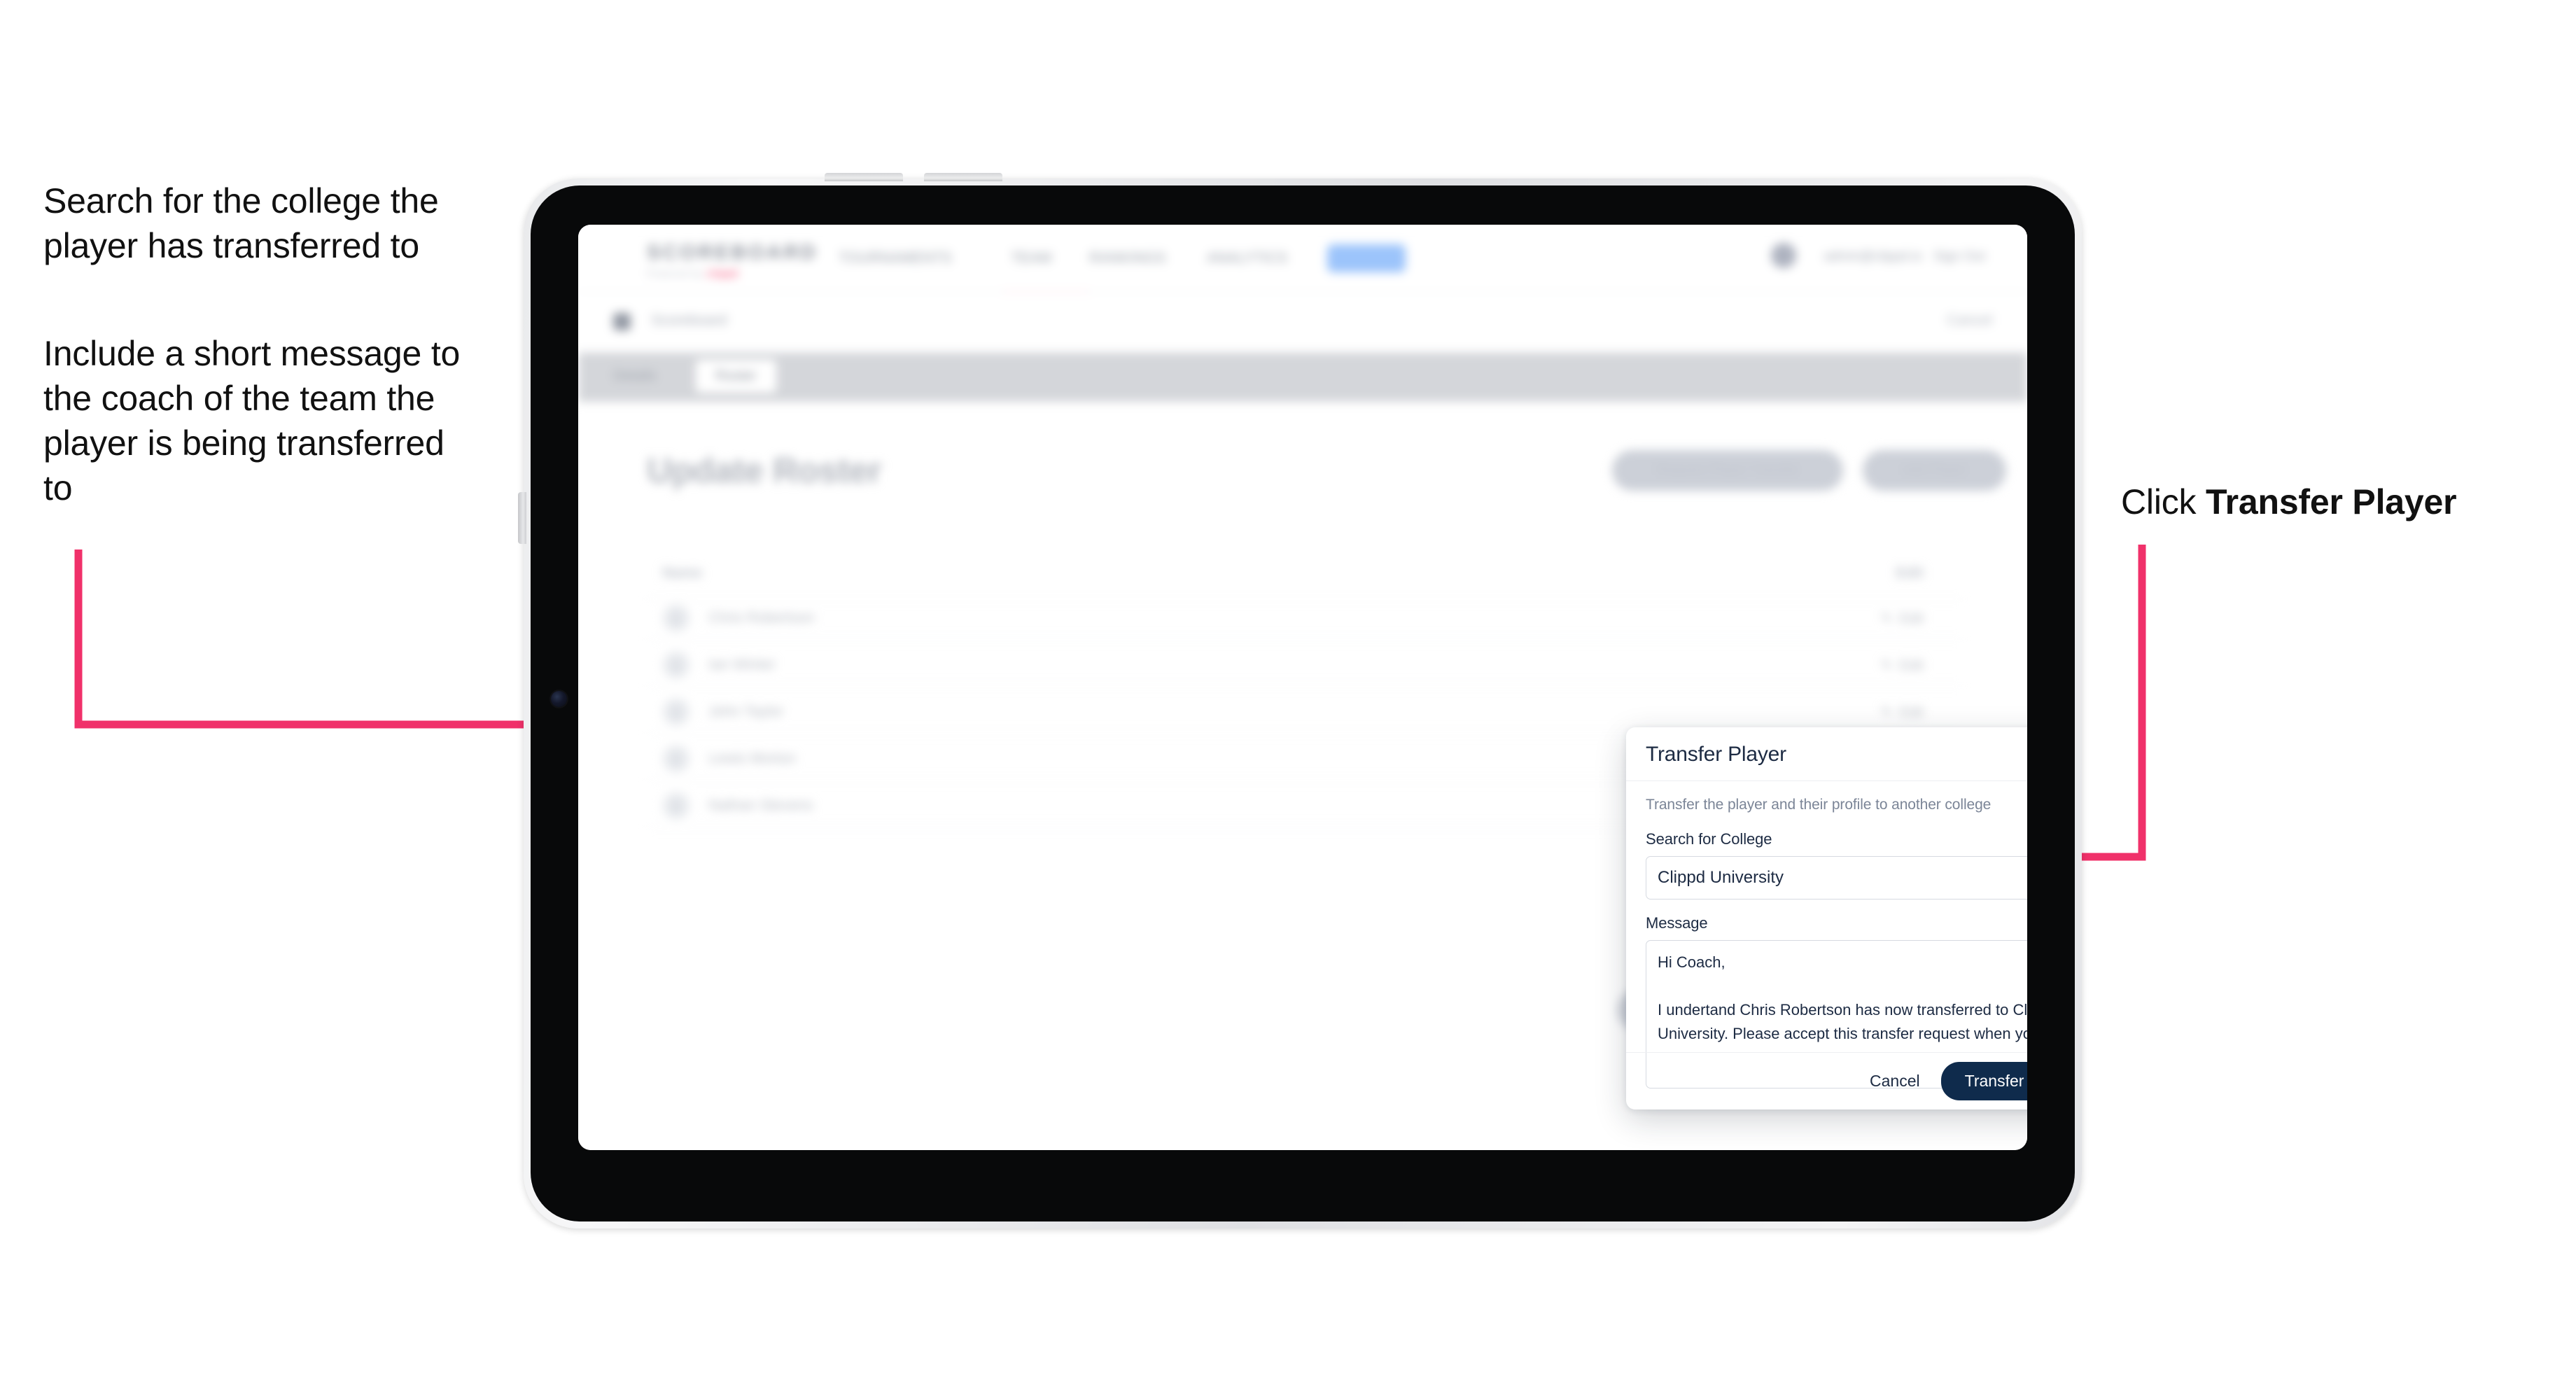 The image size is (2576, 1386). I want to click on volume-down-button, so click(963, 177).